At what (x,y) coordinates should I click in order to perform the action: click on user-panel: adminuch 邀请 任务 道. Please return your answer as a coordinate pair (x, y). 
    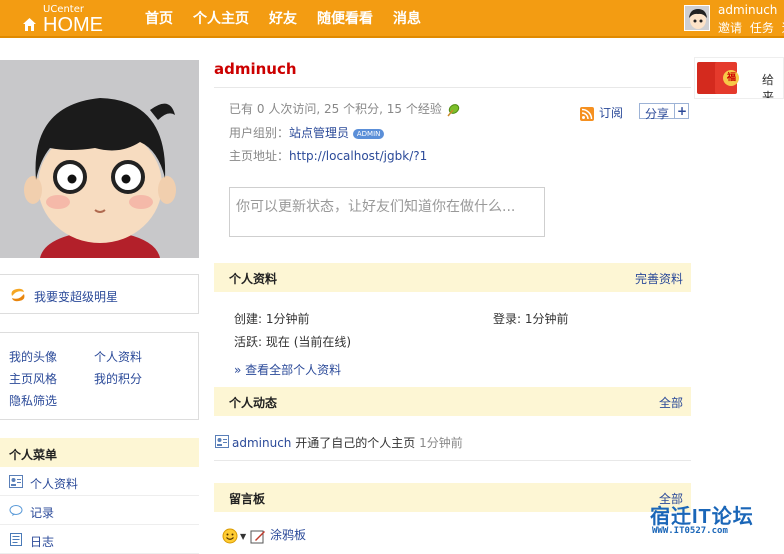
    Looking at the image, I should click on (734, 19).